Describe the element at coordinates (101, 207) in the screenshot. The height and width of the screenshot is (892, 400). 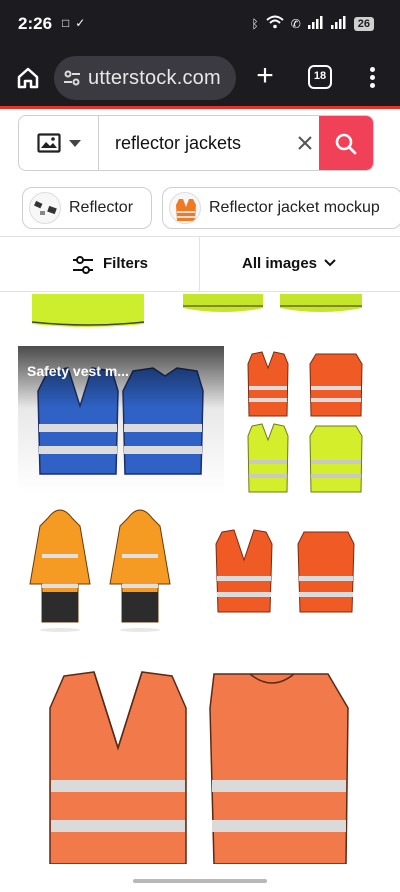
I see `chip-label: Reflector` at that location.